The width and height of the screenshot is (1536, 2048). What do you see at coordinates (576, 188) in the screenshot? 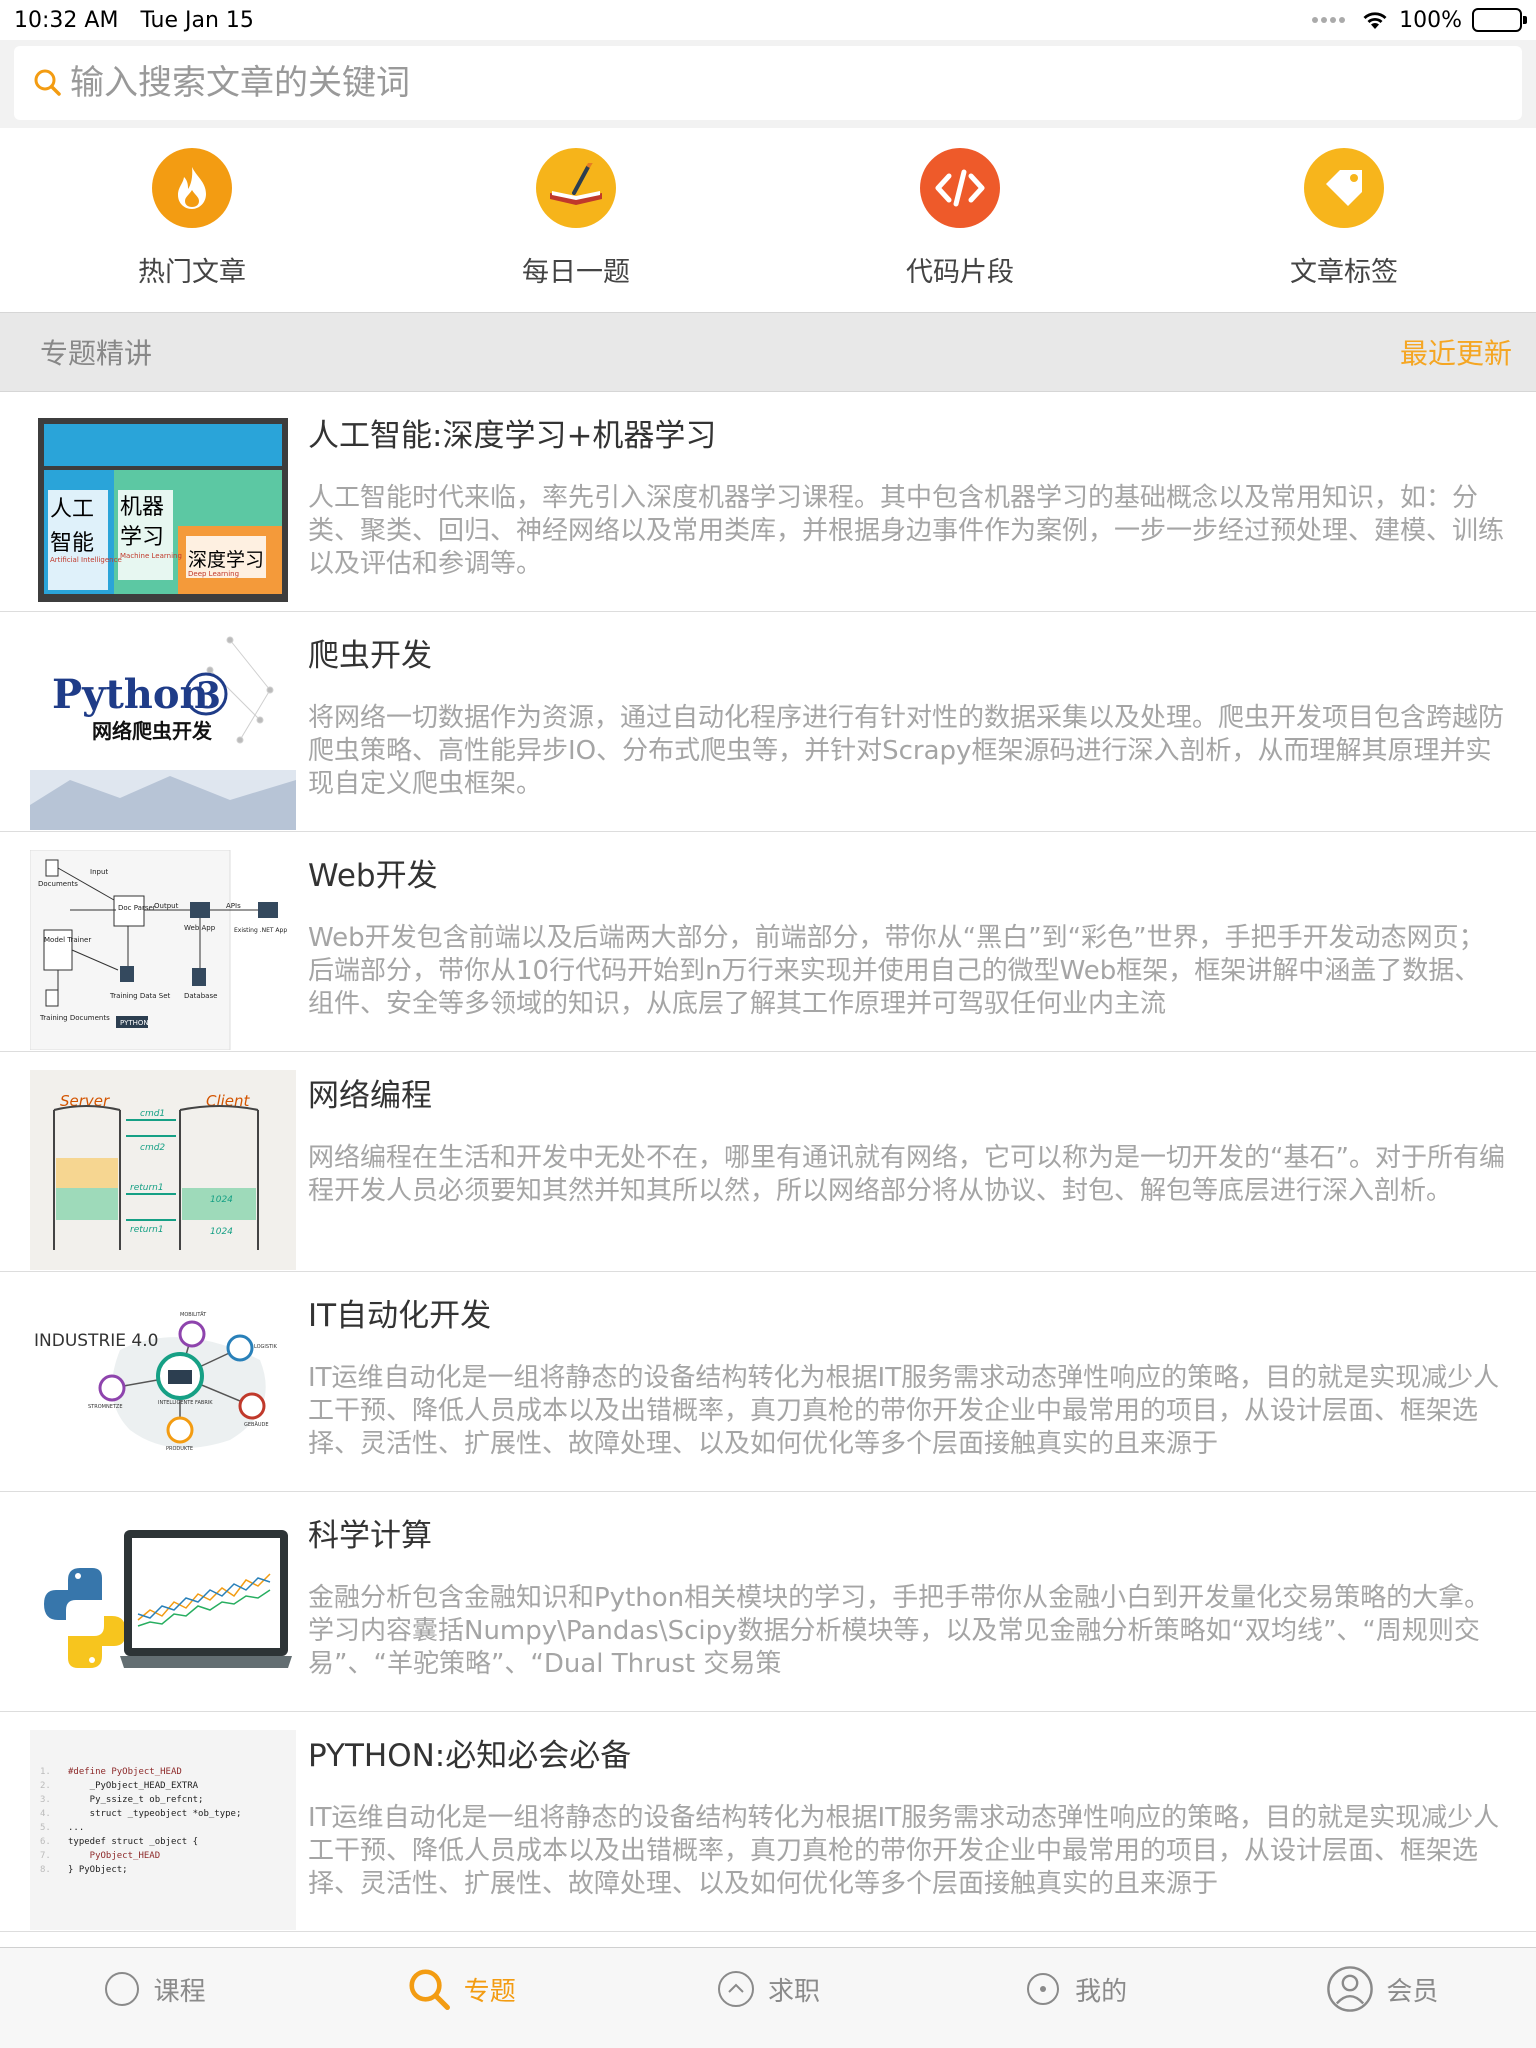
I see `book-pen-icon` at bounding box center [576, 188].